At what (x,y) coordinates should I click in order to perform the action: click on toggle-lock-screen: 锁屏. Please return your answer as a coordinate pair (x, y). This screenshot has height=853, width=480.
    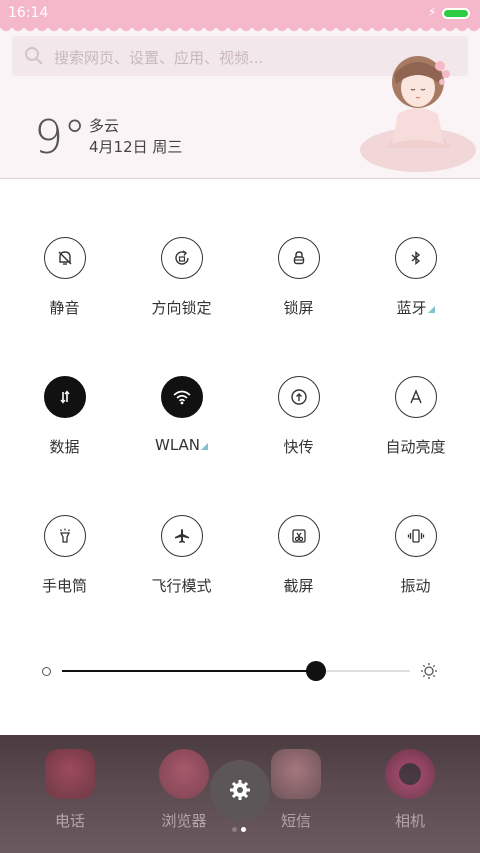
    Looking at the image, I should click on (298, 277).